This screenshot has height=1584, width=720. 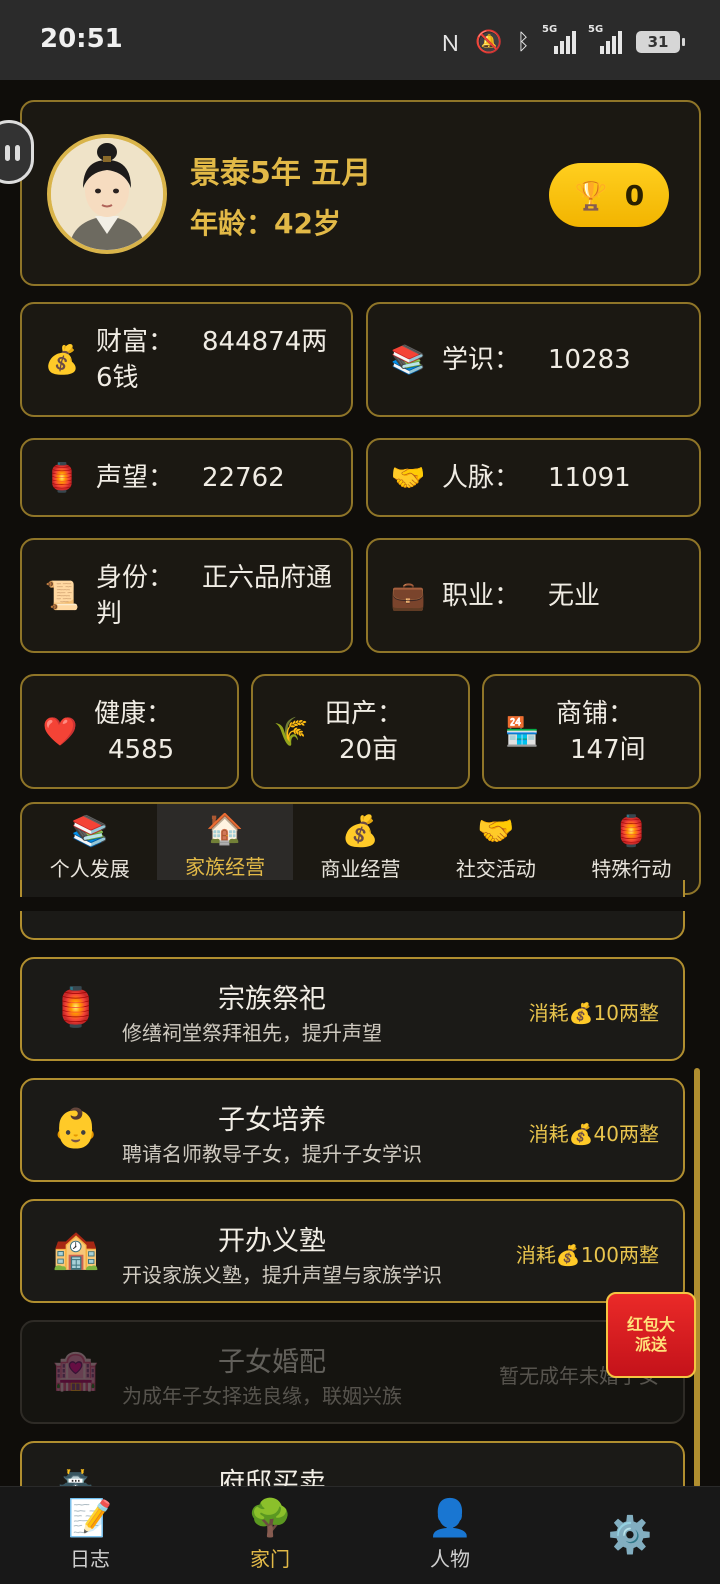 I want to click on stat-label: 财富：, so click(x=135, y=341).